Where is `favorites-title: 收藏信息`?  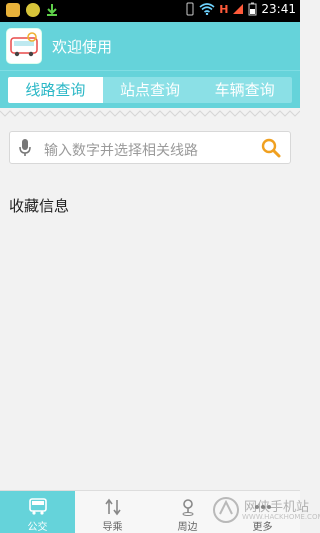
favorites-title: 收藏信息 is located at coordinates (39, 206).